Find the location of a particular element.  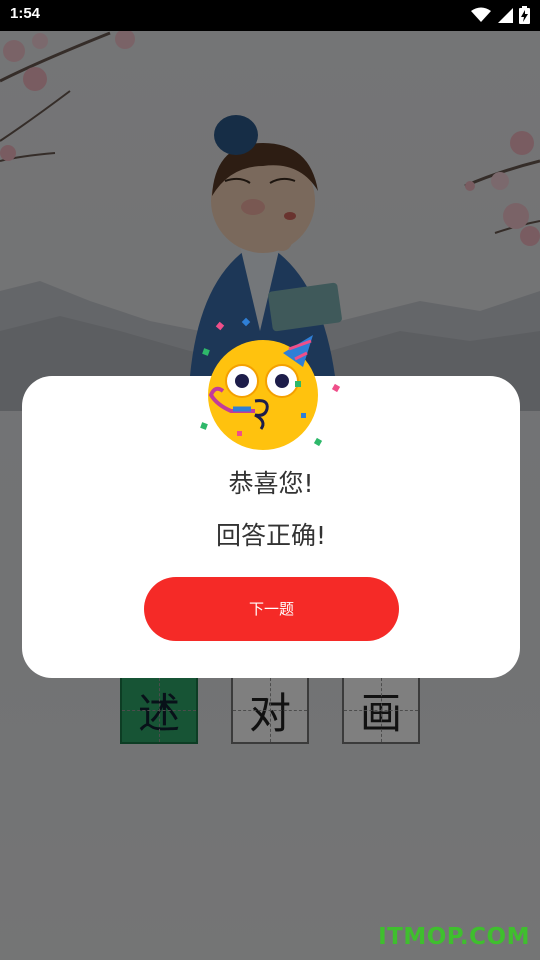

watermark: ITMOP.COM is located at coordinates (454, 937).